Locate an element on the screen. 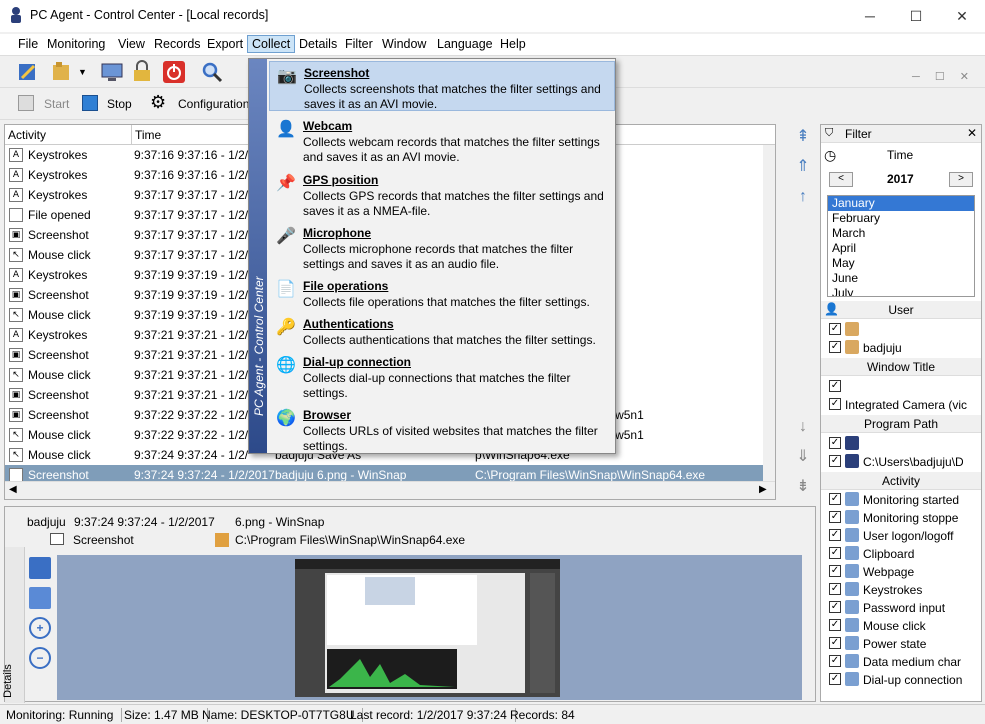 This screenshot has height=724, width=985. details-tab: Details is located at coordinates (13, 625).